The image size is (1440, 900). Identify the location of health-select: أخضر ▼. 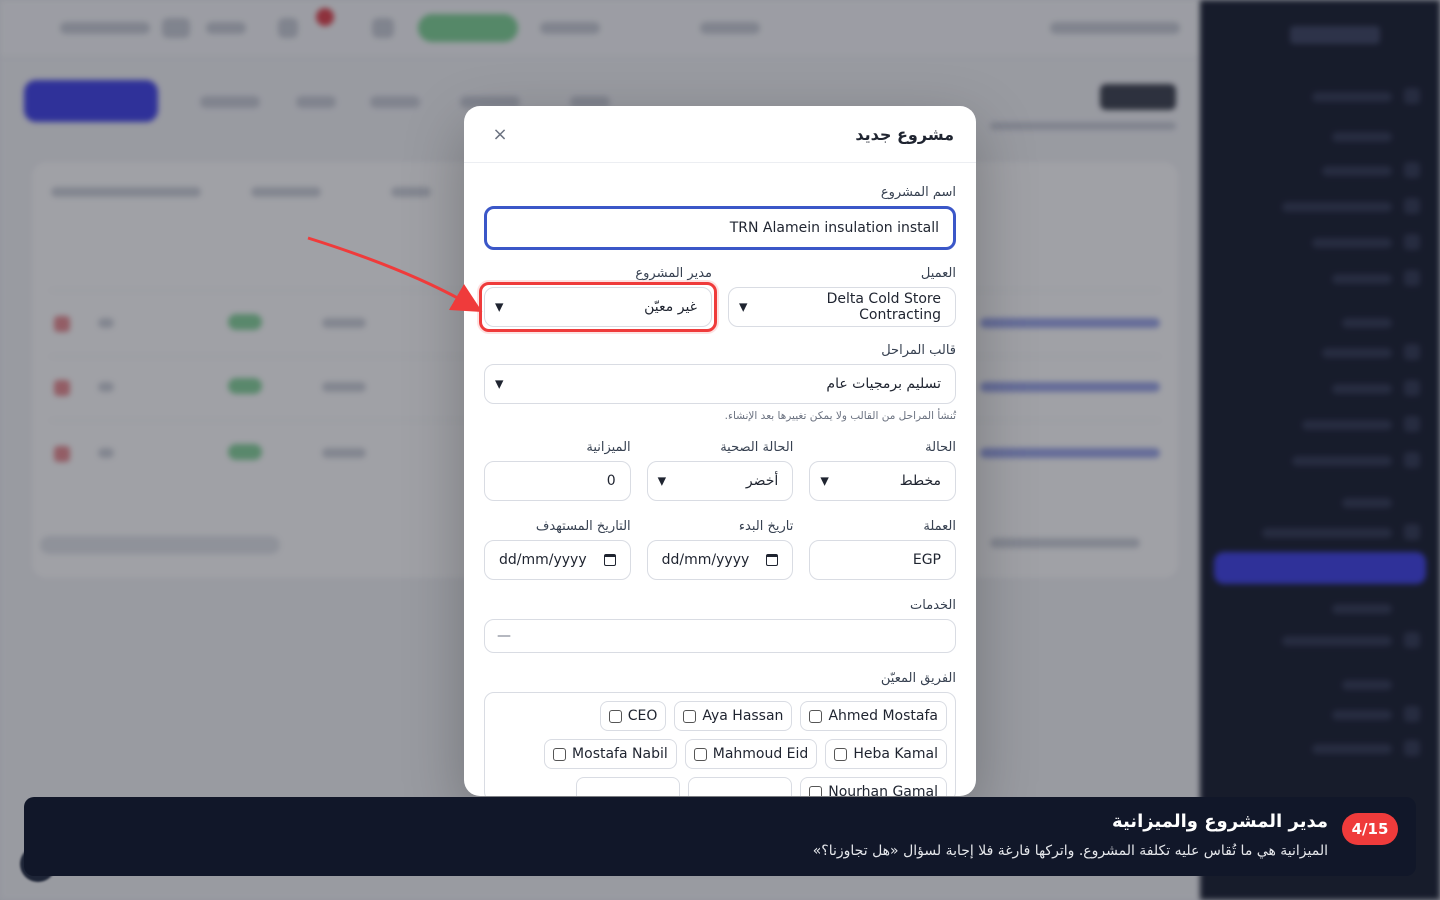
(720, 481).